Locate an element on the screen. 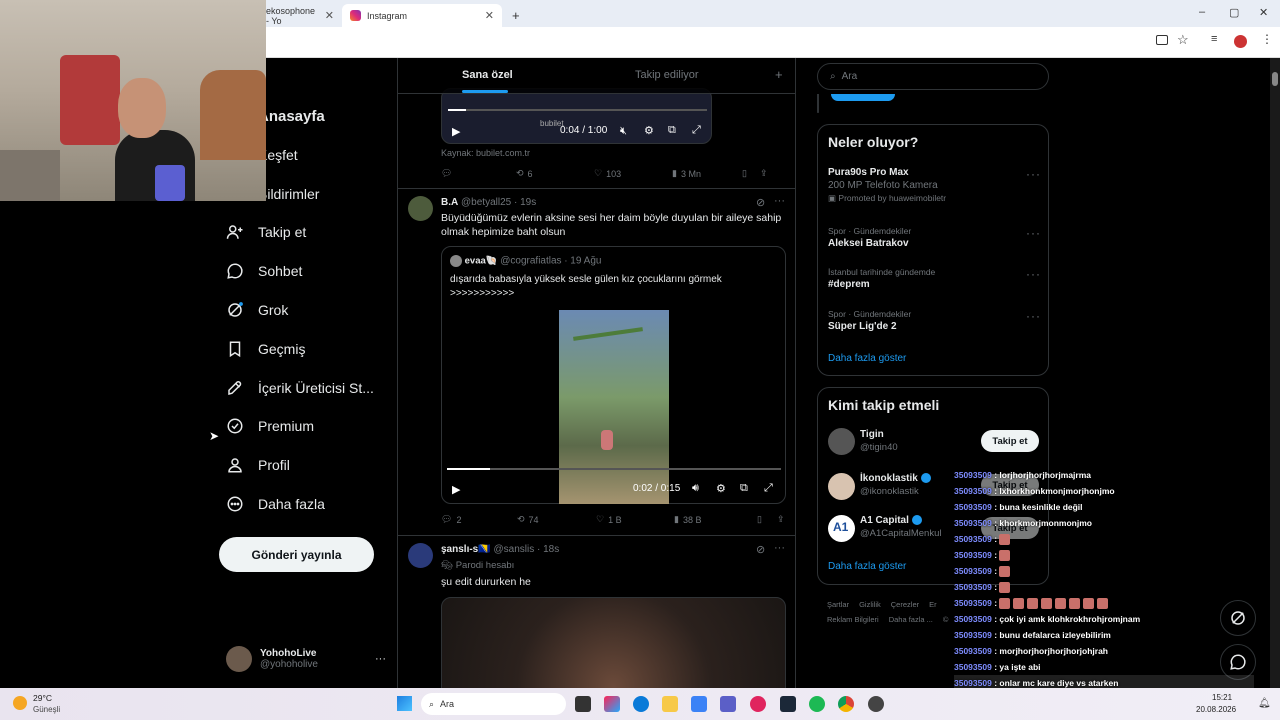 The height and width of the screenshot is (720, 1280). trend-item: İstanbul tarihinde gündemde #deprem is located at coordinates (881, 278).